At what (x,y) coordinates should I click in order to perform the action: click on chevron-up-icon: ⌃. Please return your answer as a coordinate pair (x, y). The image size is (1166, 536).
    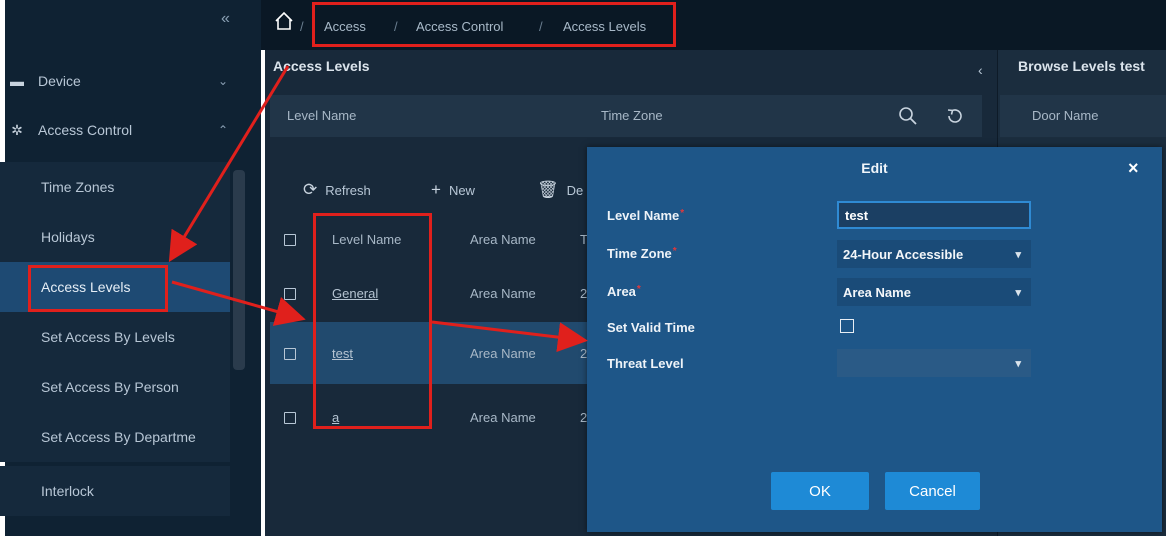
    Looking at the image, I should click on (223, 130).